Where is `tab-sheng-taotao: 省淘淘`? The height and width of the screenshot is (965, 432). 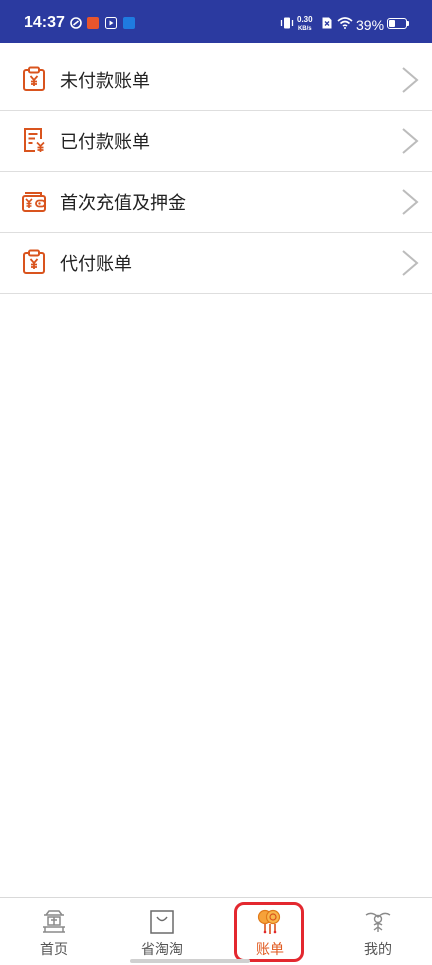
tab-sheng-taotao: 省淘淘 is located at coordinates (162, 931).